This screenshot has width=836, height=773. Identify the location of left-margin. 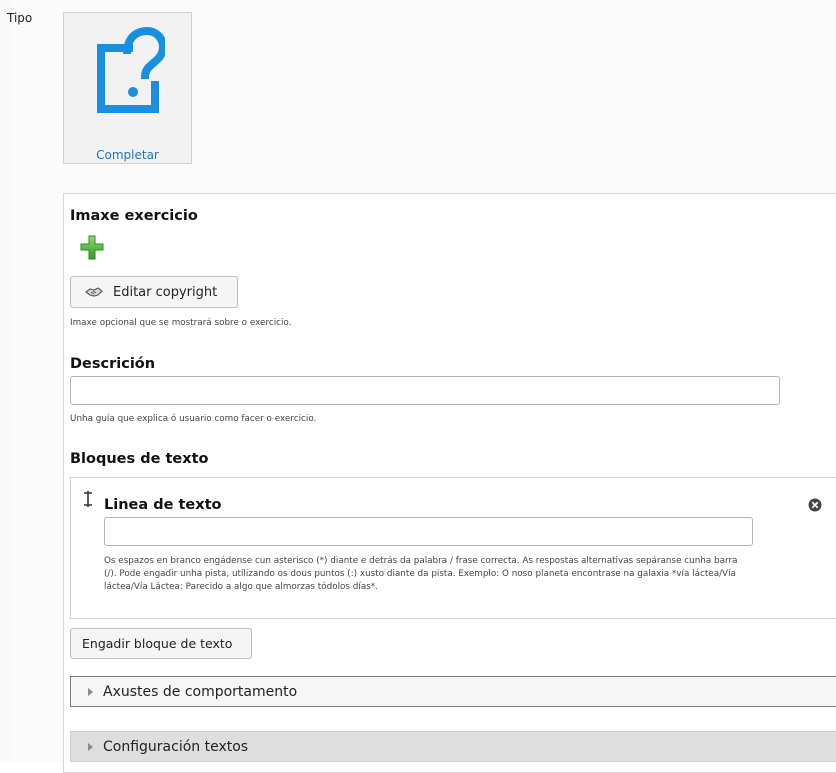
(6, 381).